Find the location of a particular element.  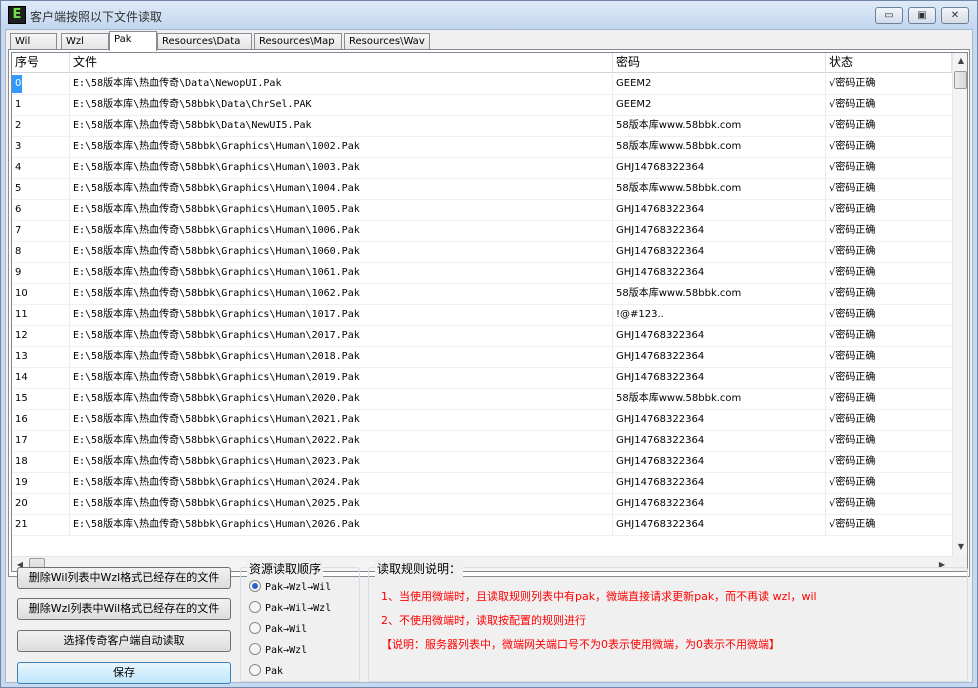

tab-wzl: Wzl is located at coordinates (85, 41).